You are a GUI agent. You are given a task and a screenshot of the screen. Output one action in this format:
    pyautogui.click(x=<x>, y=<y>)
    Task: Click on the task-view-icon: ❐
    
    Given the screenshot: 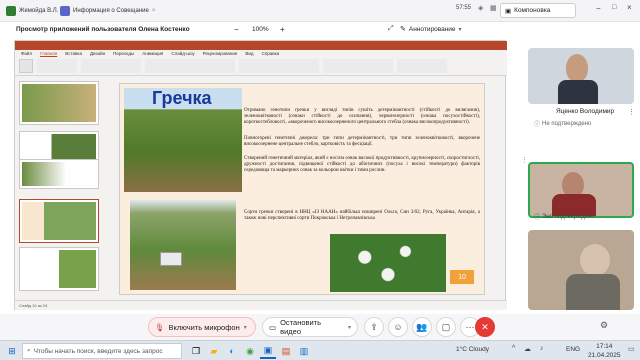 What is the action you would take?
    pyautogui.click(x=196, y=351)
    